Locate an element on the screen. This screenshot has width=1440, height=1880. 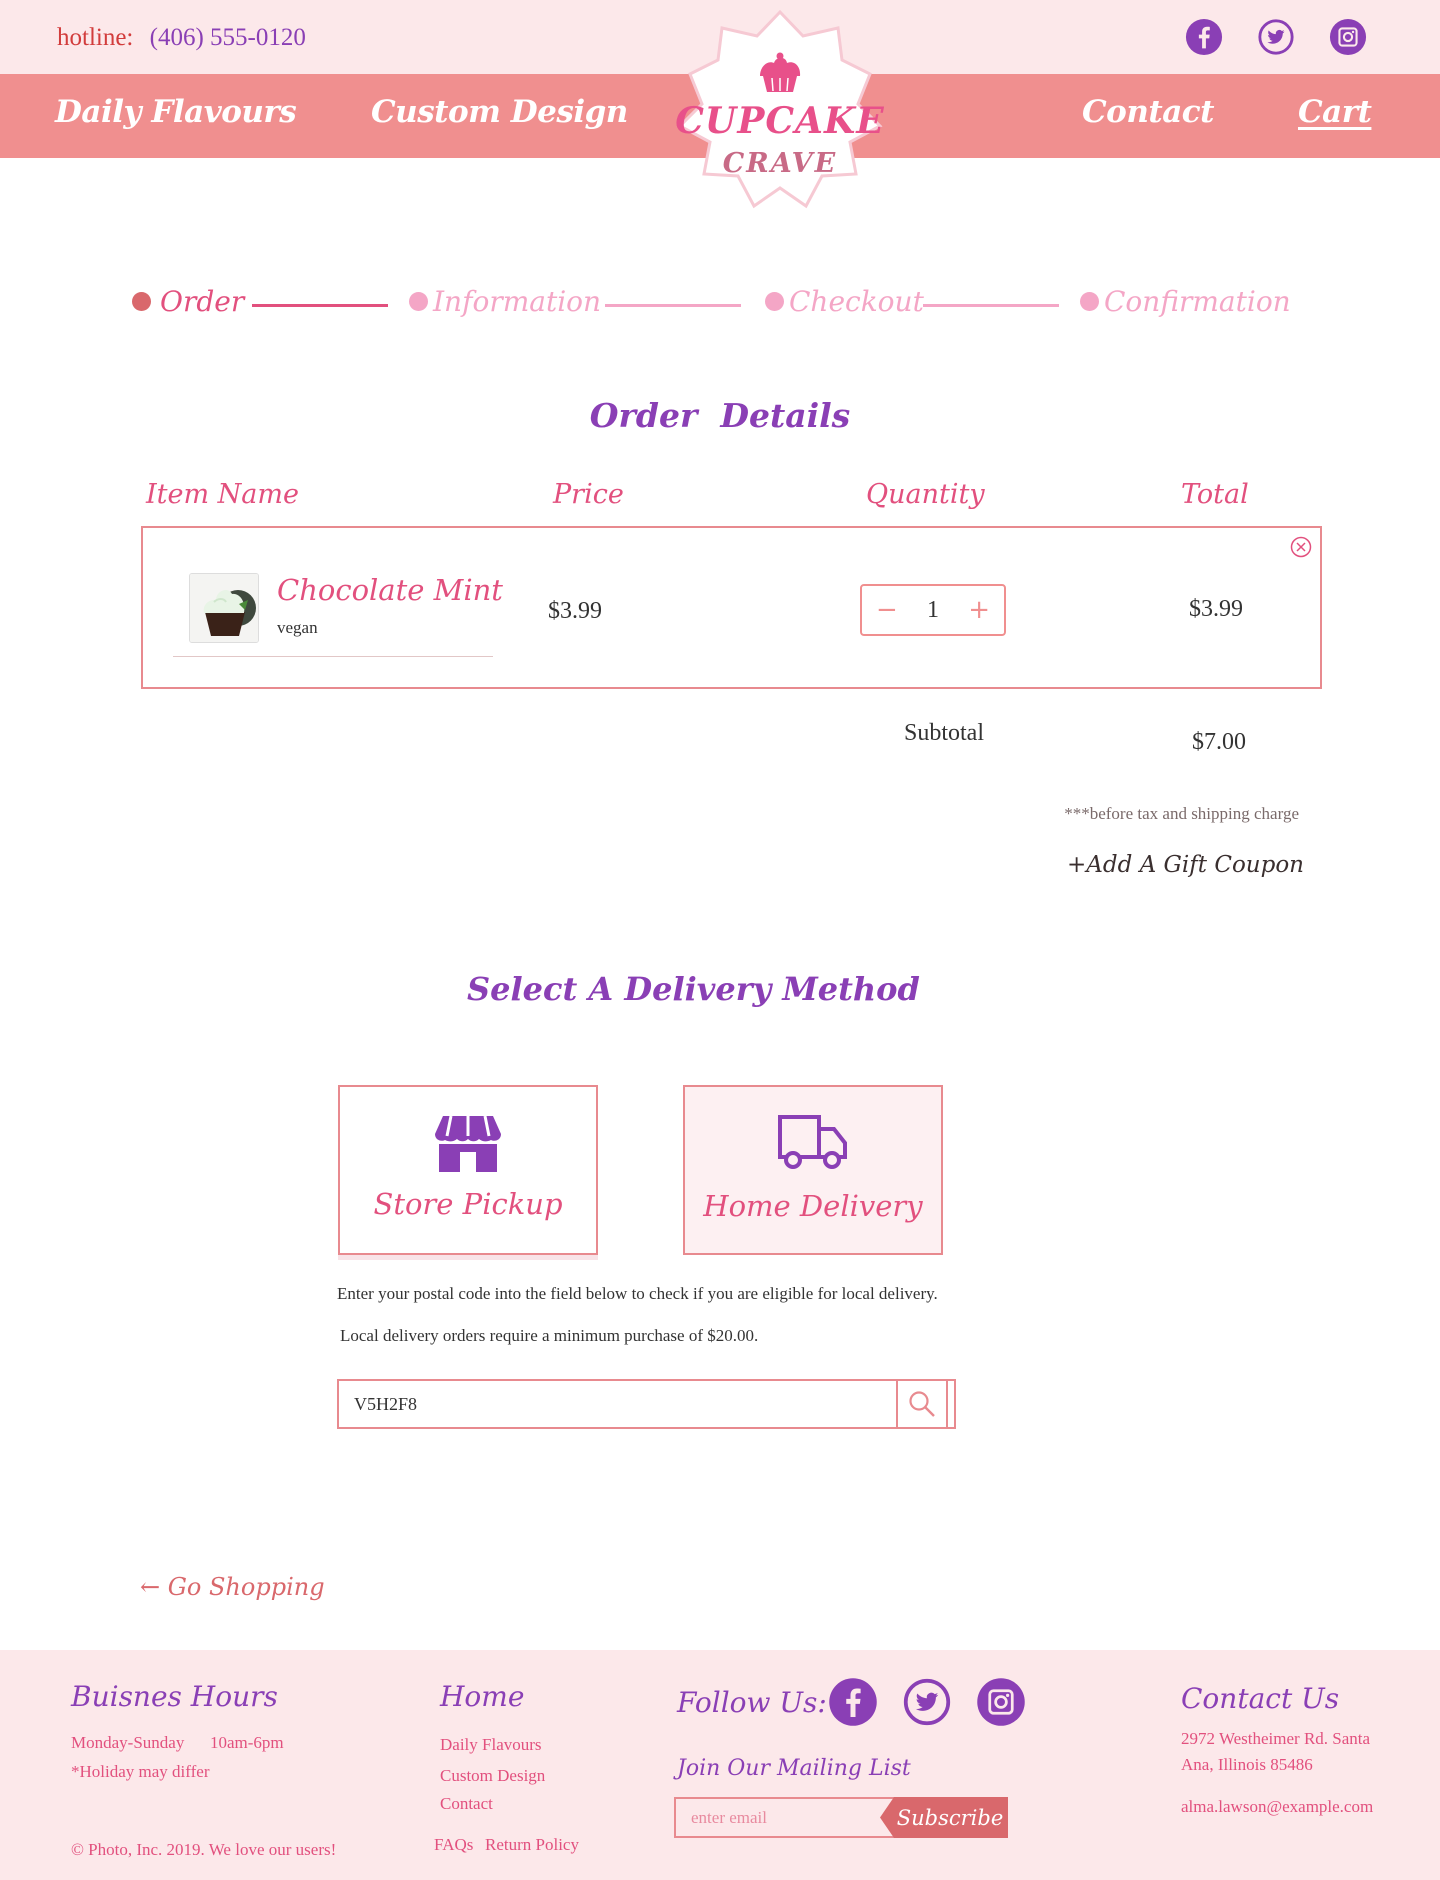
step-label: Checkout is located at coordinates (856, 301).